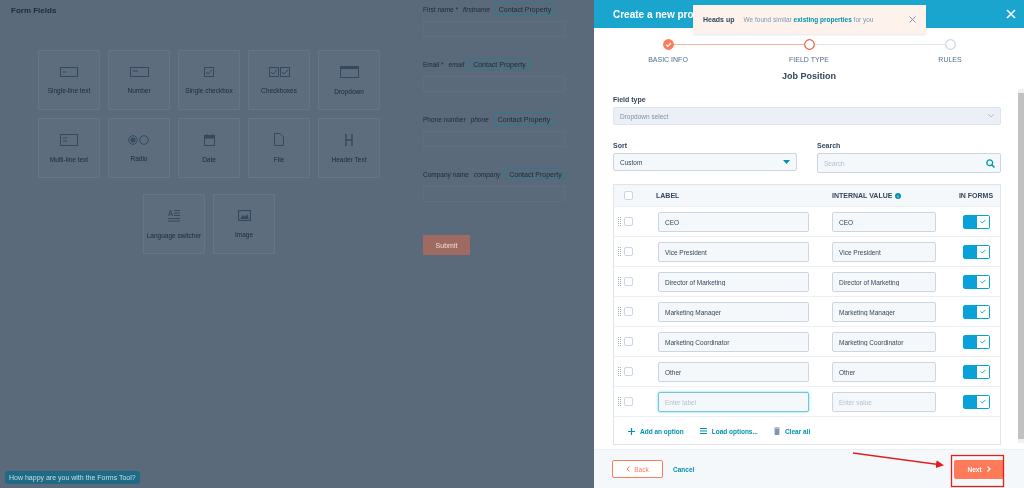  I want to click on chevron-right-icon, so click(988, 469).